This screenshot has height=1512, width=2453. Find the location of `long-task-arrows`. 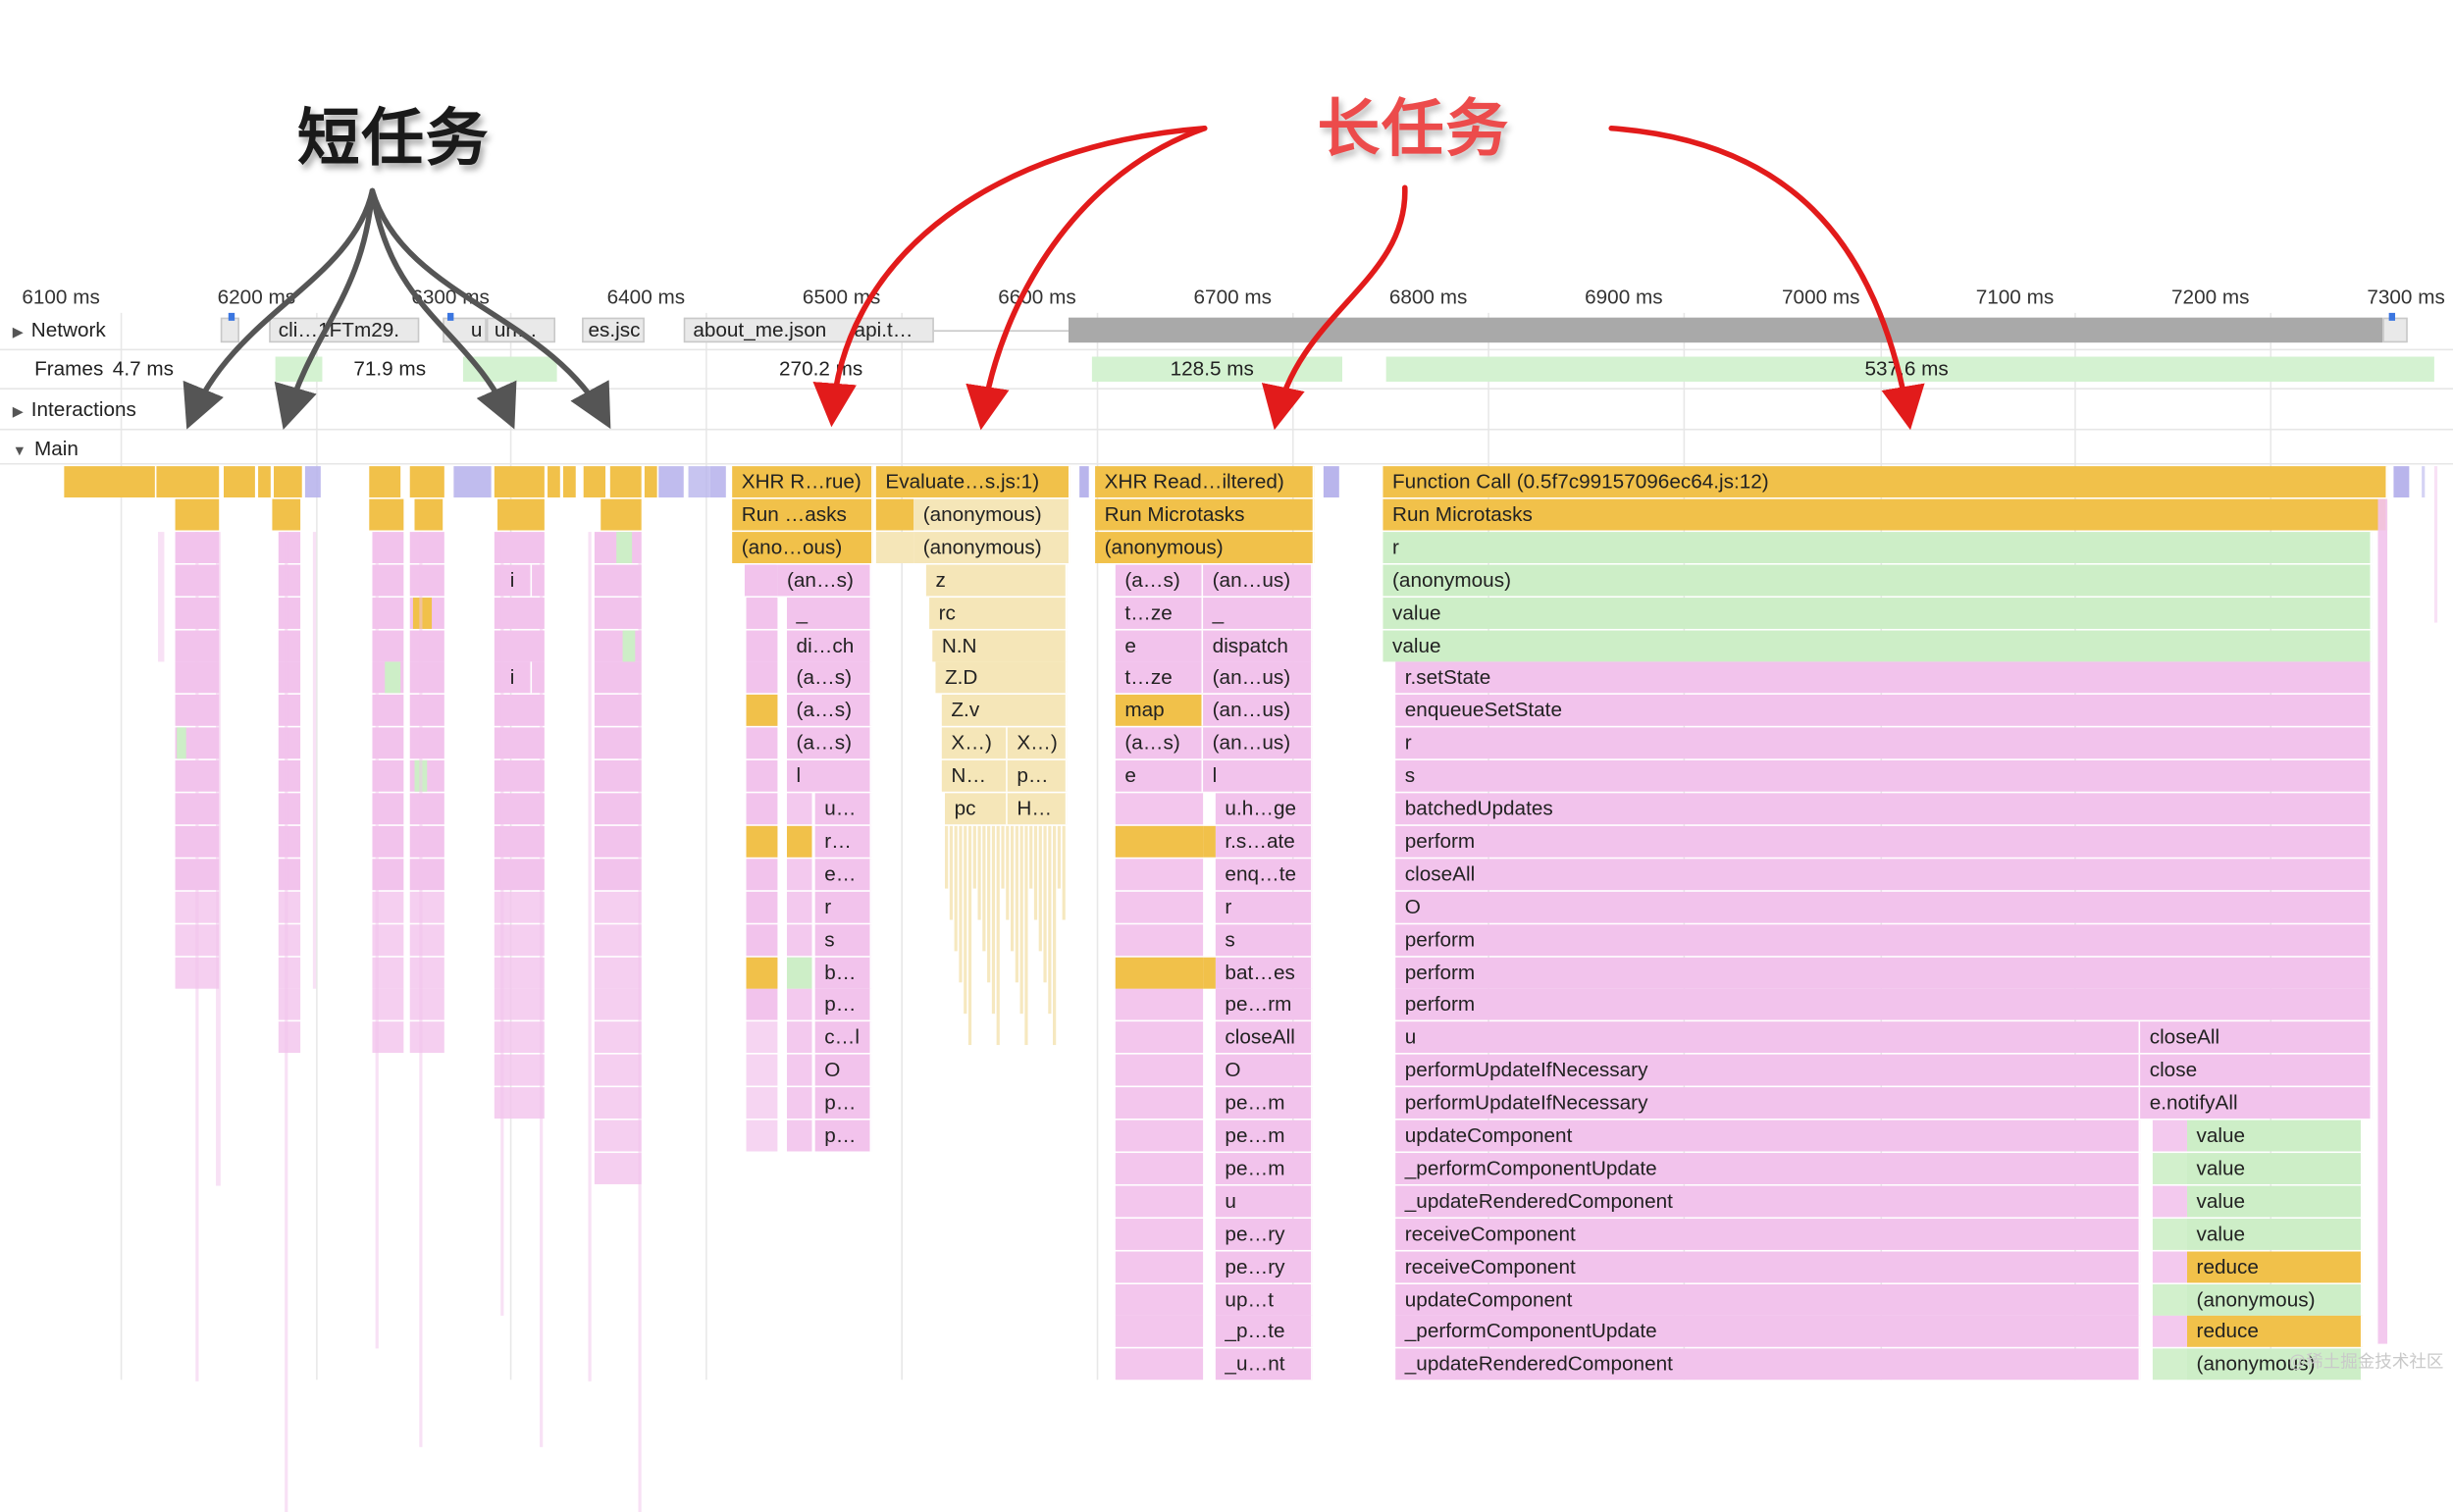

long-task-arrows is located at coordinates (1368, 278).